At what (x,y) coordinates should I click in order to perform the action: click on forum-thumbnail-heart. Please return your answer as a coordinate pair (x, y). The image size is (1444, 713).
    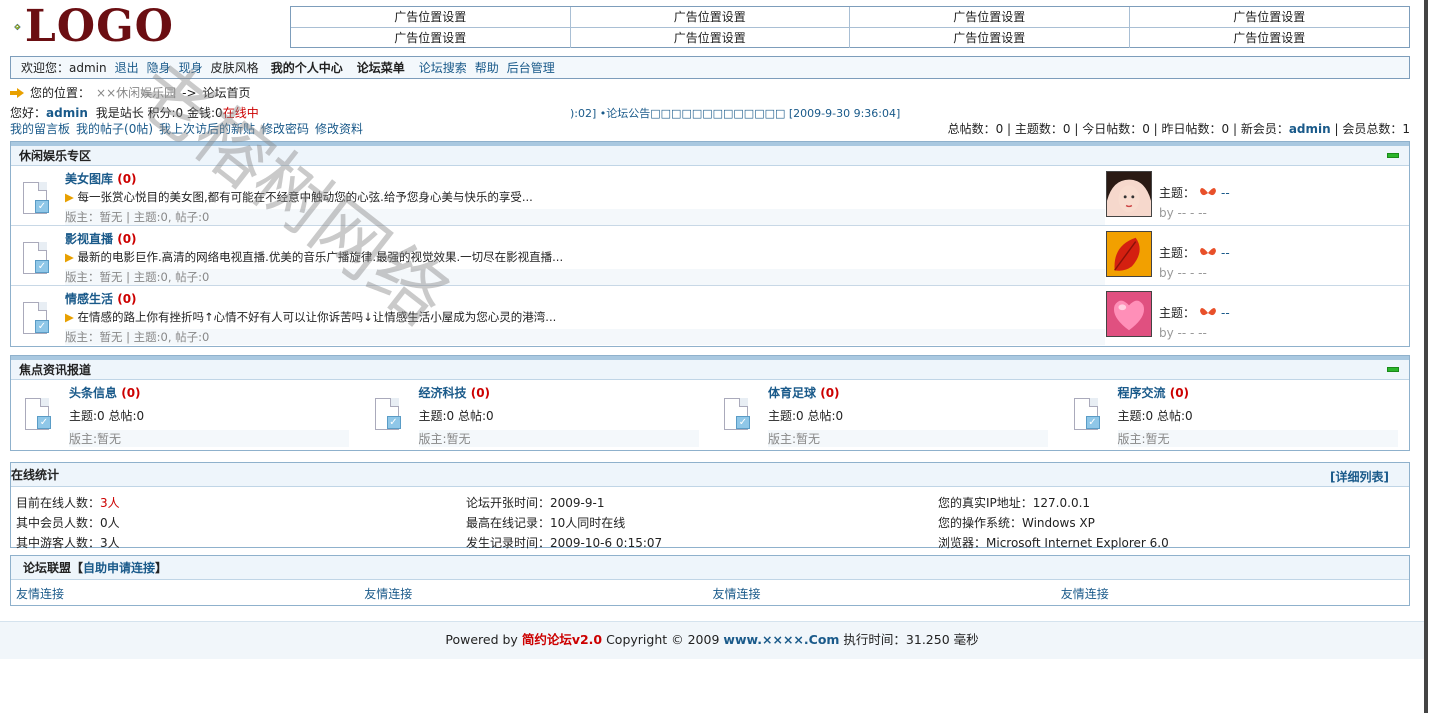
    Looking at the image, I should click on (1129, 314).